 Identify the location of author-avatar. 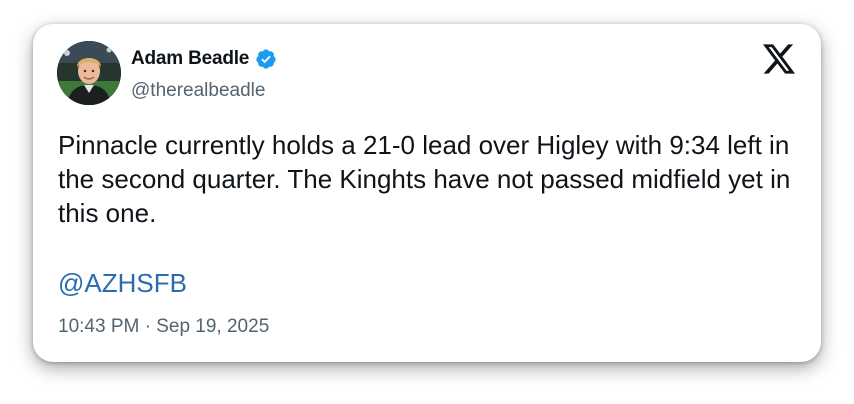
(89, 73).